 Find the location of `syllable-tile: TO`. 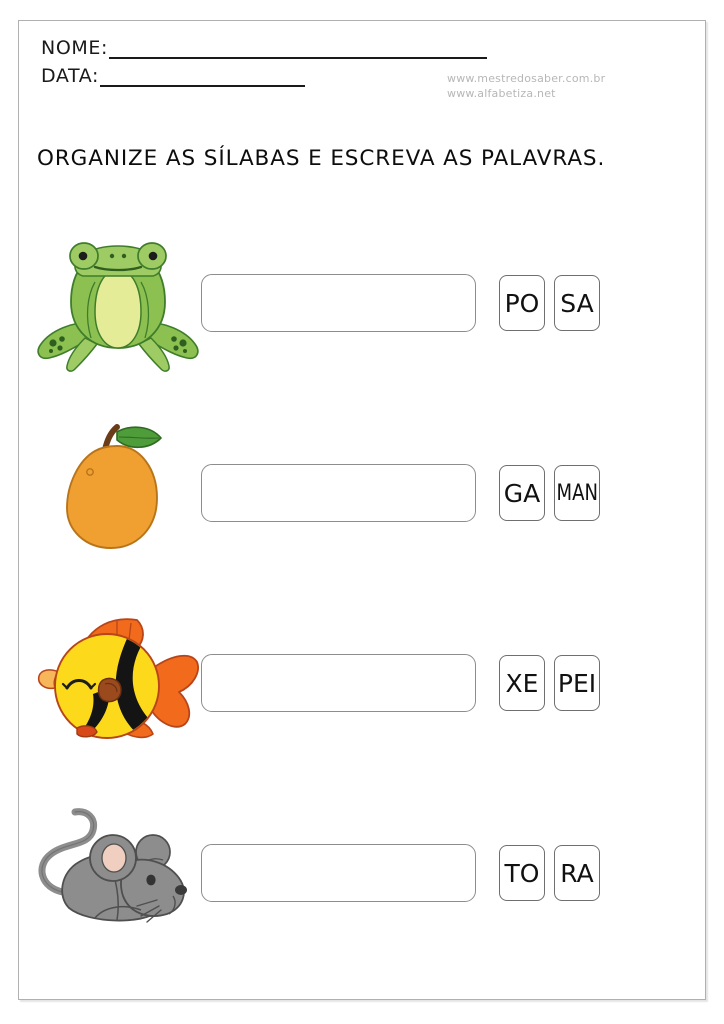

syllable-tile: TO is located at coordinates (522, 873).